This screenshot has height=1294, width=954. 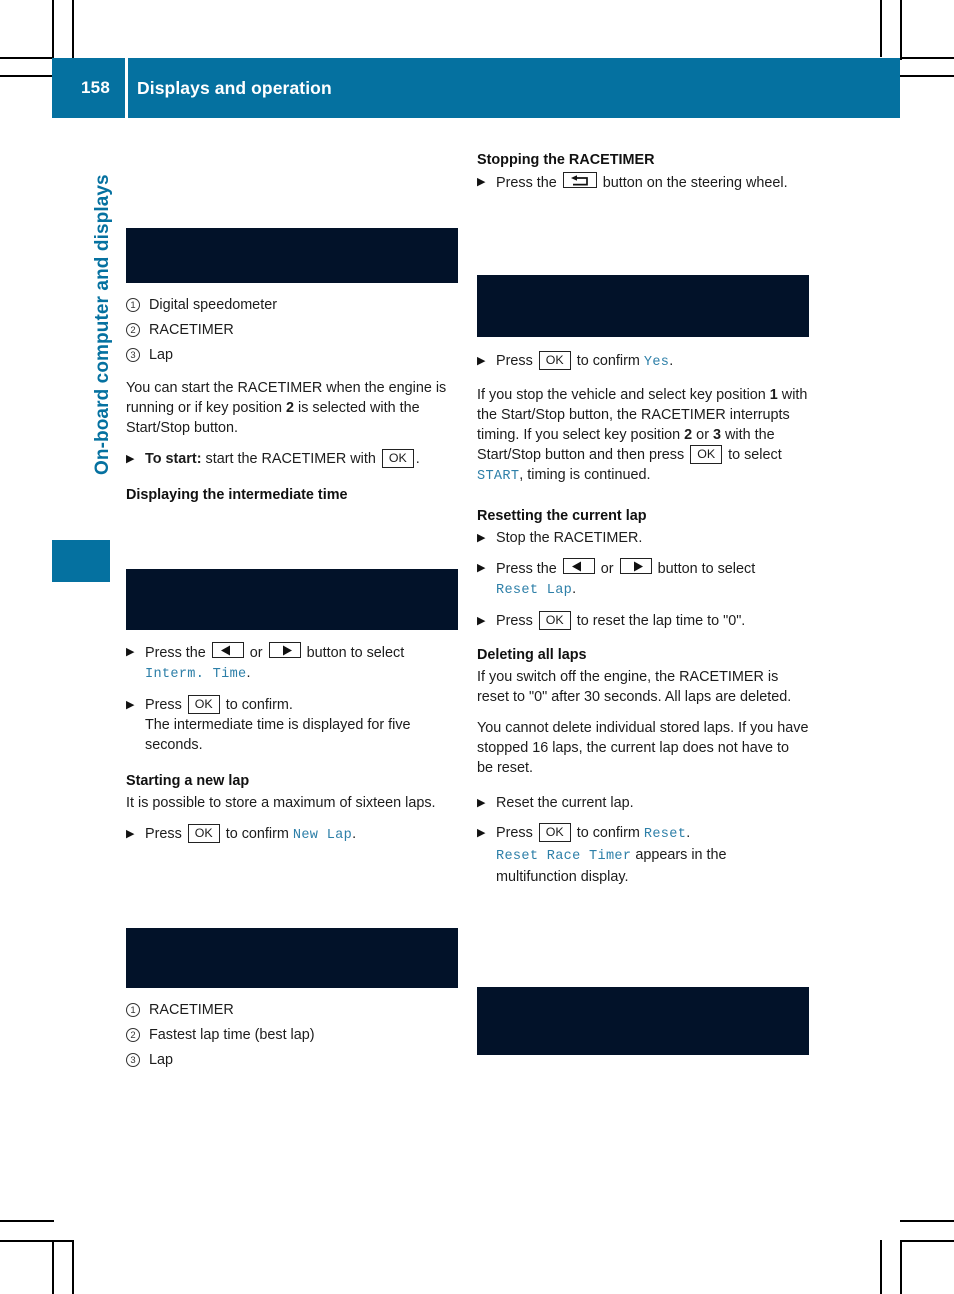 I want to click on figure-intermediate-time, so click(x=292, y=568).